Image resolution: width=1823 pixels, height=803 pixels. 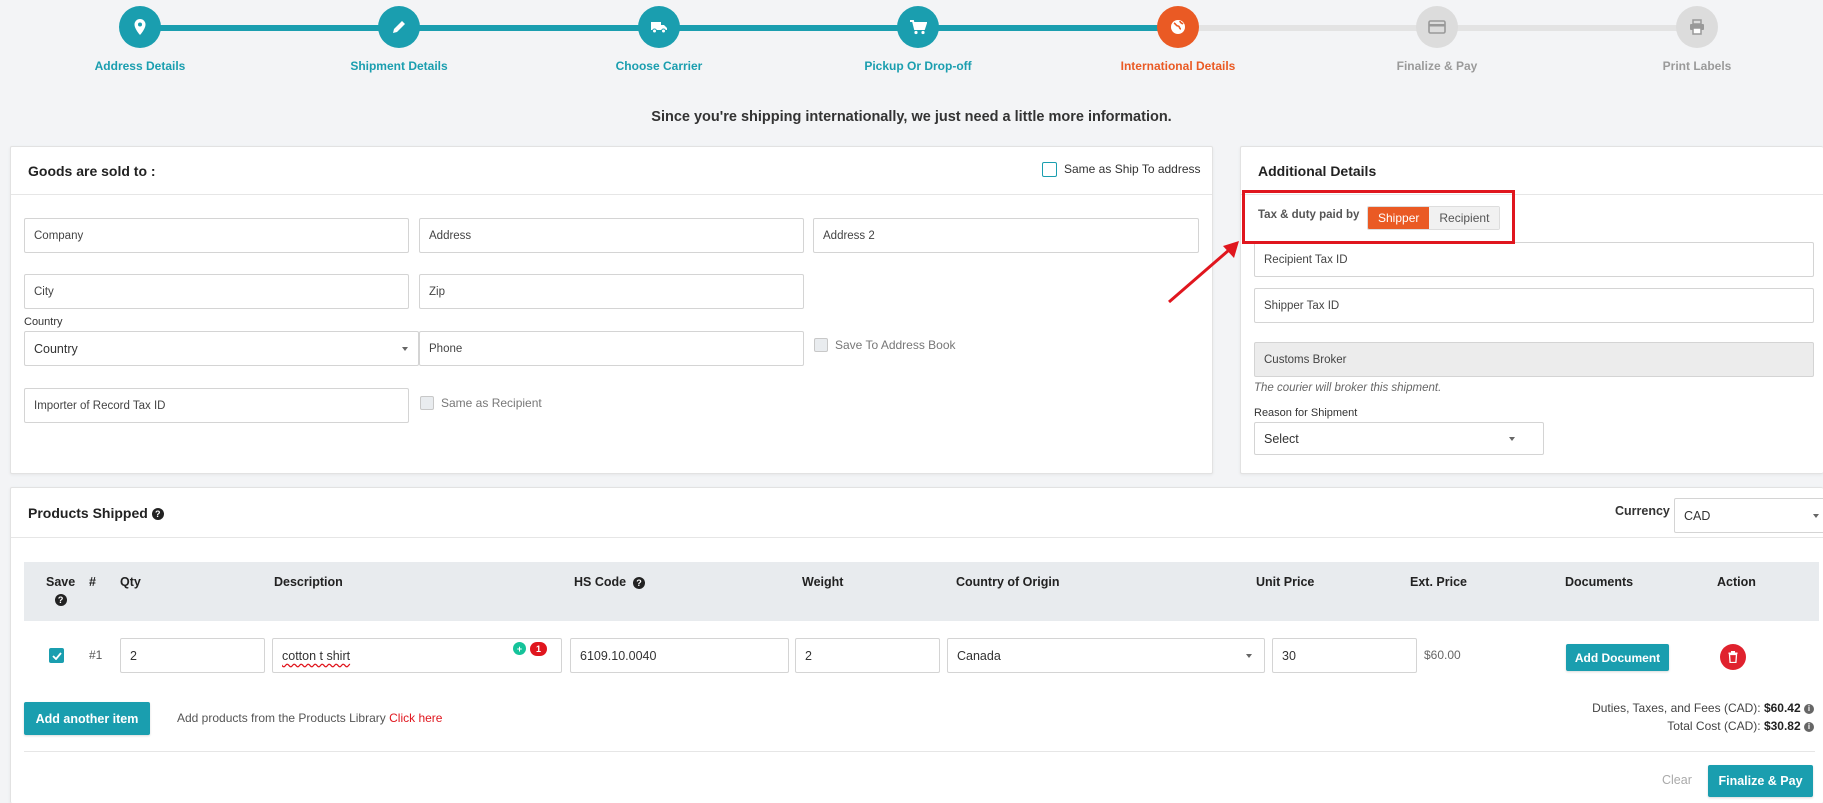 I want to click on step-finalize-pay: Finalize & Pay, so click(x=1437, y=39).